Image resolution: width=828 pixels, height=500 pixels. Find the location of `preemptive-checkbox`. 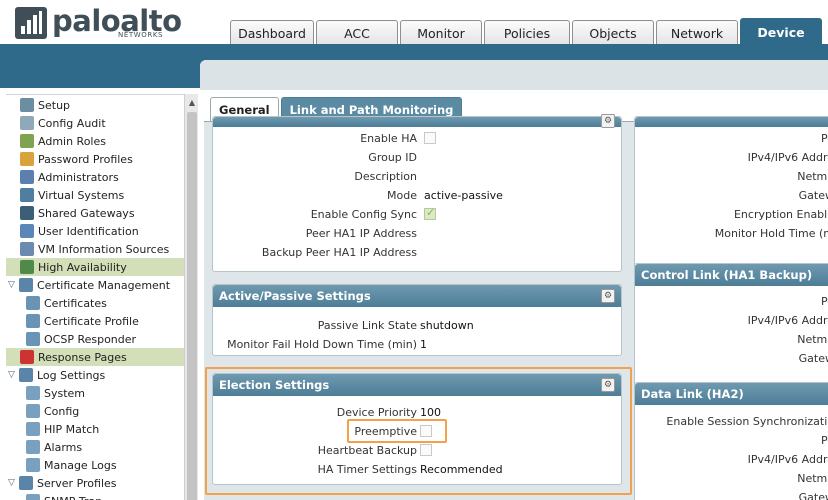

preemptive-checkbox is located at coordinates (426, 431).